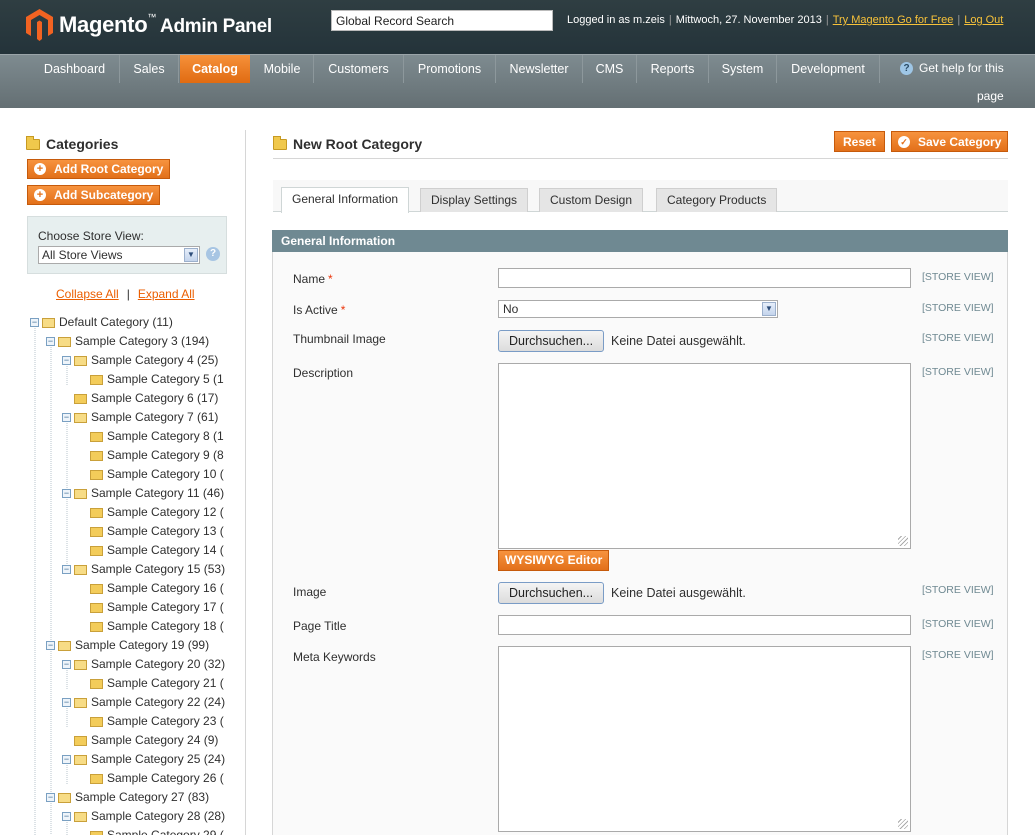  What do you see at coordinates (157, 683) in the screenshot?
I see `tree-node: Sample Category 21 (` at bounding box center [157, 683].